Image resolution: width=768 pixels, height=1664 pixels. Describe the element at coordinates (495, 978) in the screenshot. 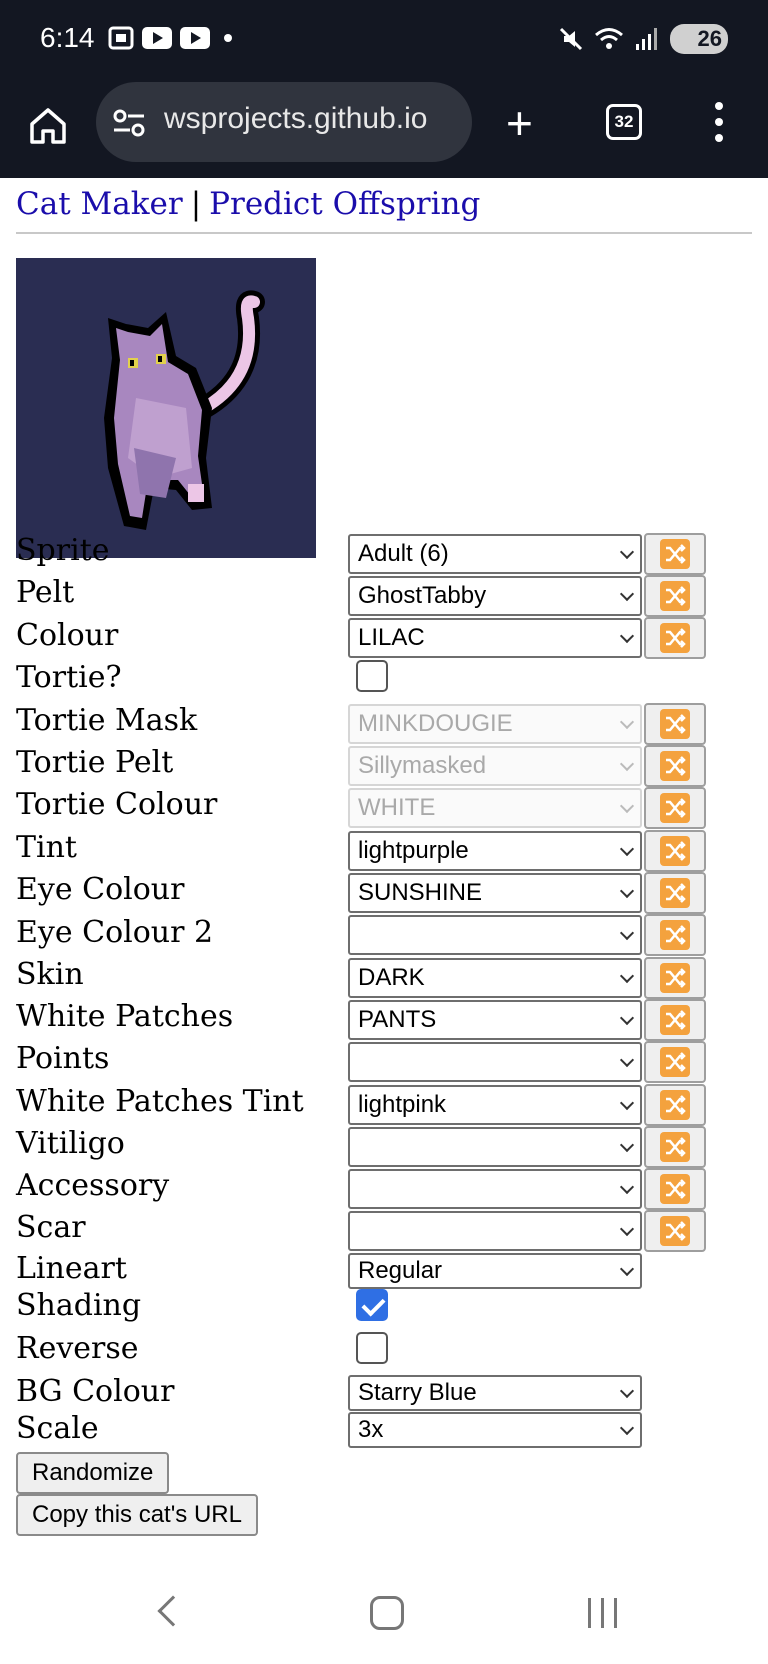

I see `skin-select: DARK` at that location.